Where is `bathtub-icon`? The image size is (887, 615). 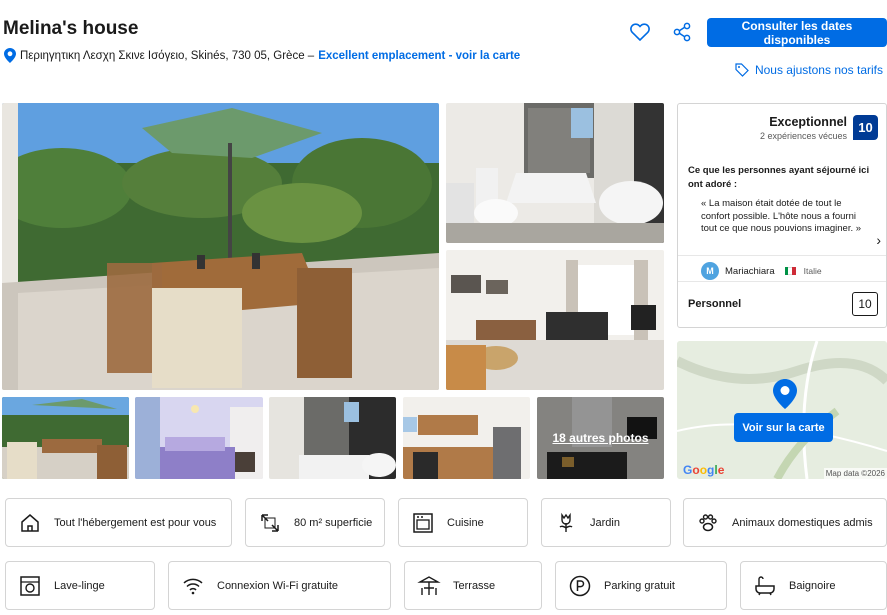
bathtub-icon is located at coordinates (765, 585).